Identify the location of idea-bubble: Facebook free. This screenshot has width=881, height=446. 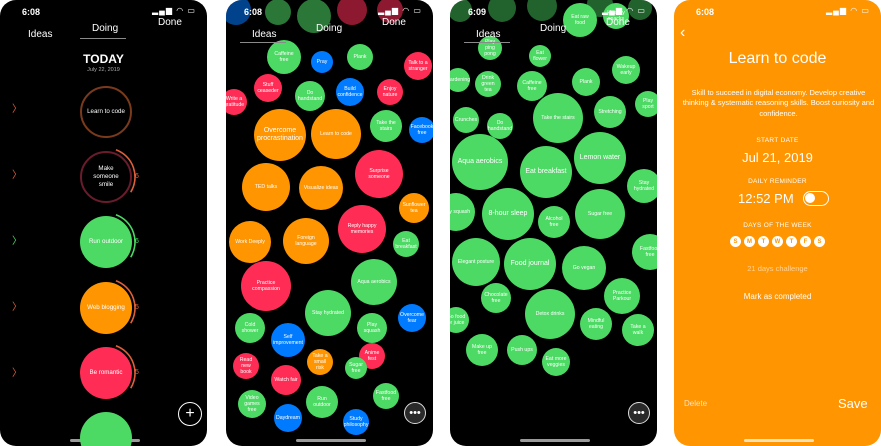
(421, 130).